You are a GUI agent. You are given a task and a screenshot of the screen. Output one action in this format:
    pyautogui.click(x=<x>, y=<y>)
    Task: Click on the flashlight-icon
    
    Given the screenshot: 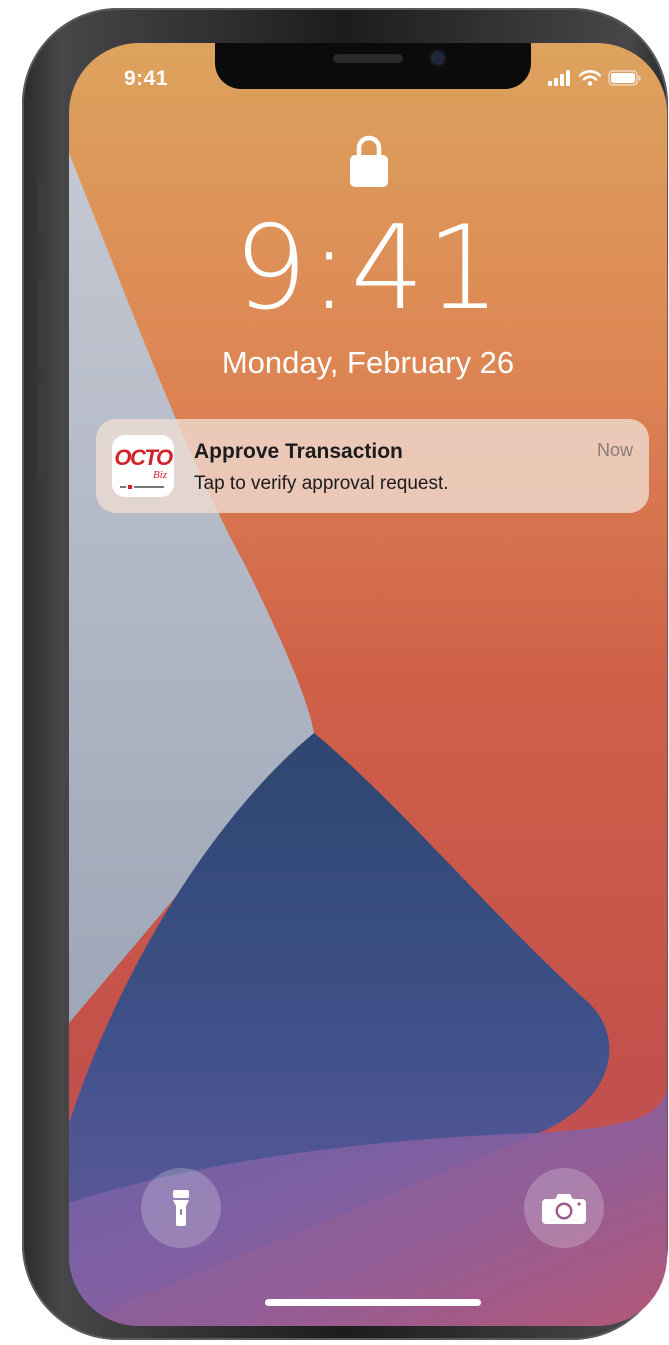 What is the action you would take?
    pyautogui.click(x=181, y=1208)
    